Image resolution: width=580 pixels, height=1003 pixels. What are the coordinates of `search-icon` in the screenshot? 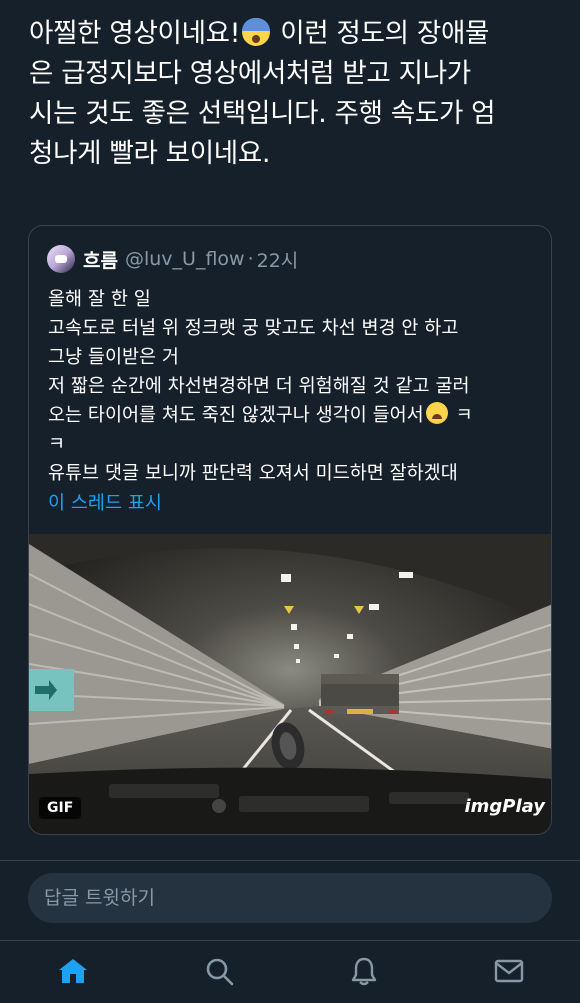 It's located at (220, 972).